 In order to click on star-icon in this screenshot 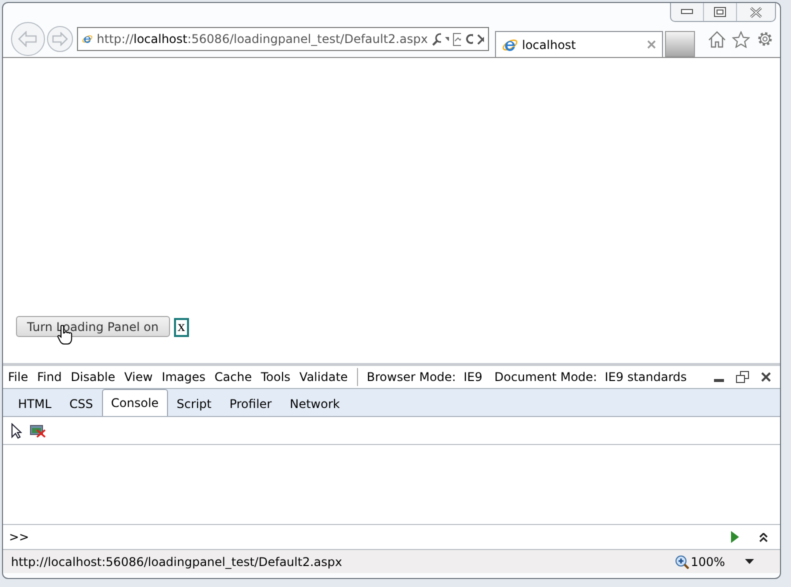, I will do `click(741, 39)`.